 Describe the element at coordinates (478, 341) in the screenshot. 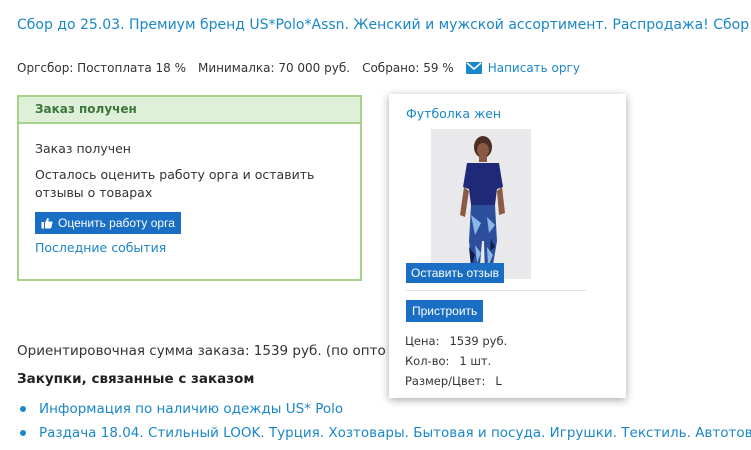

I see `price-value: 1539 руб.` at that location.